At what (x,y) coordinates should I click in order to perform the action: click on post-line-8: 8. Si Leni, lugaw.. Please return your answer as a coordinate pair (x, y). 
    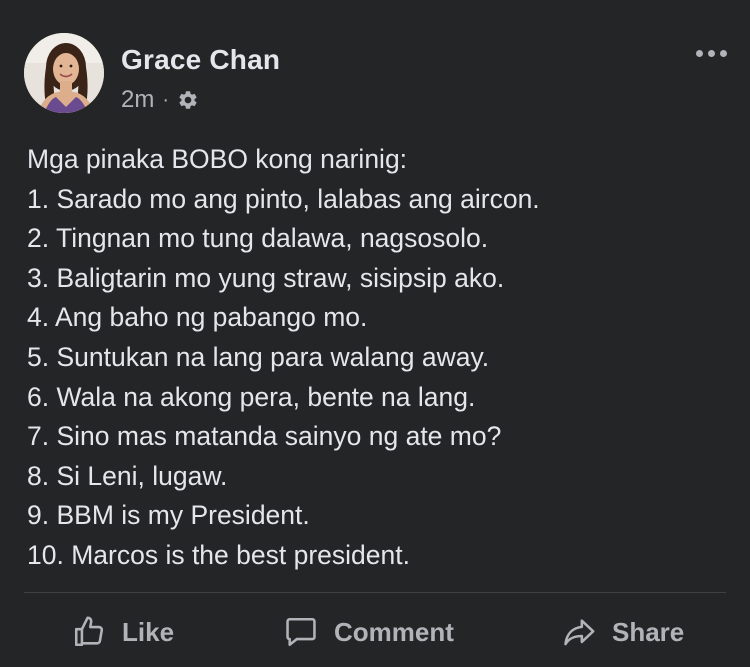
    Looking at the image, I should click on (127, 475).